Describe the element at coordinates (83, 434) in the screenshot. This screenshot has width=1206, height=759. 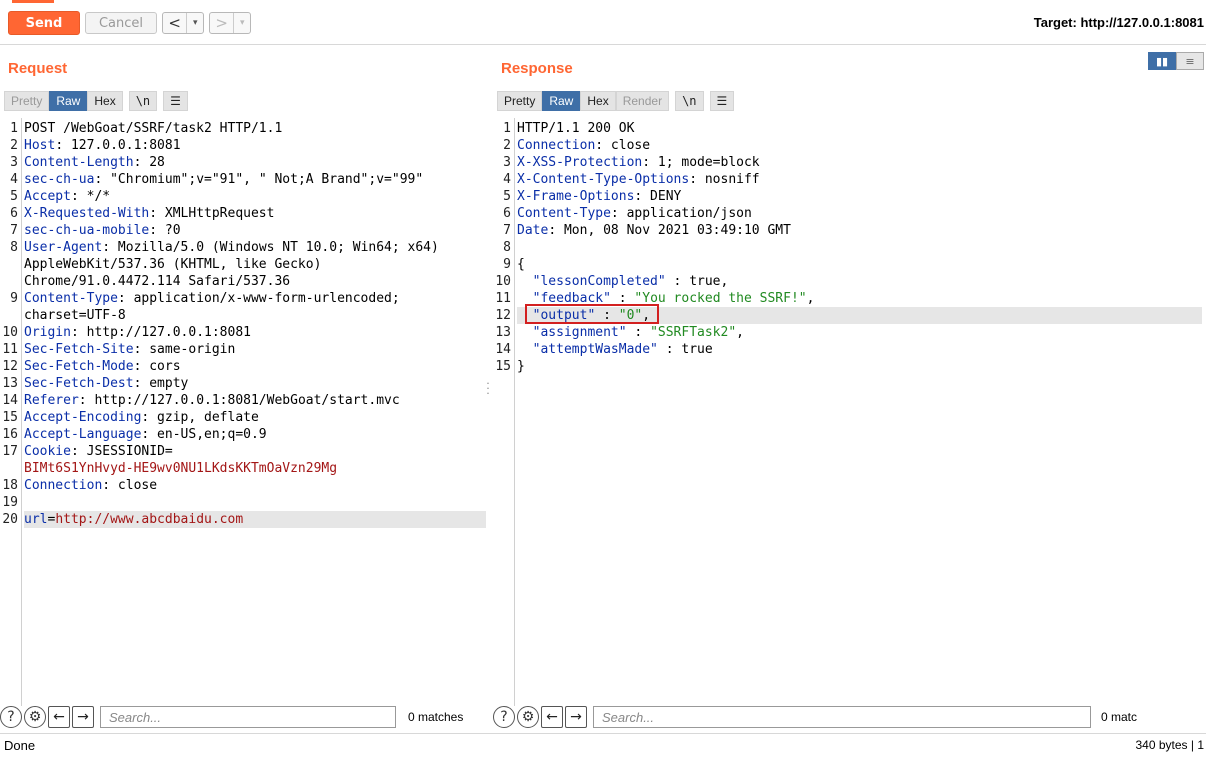
I see `header-name: Accept-Language` at that location.